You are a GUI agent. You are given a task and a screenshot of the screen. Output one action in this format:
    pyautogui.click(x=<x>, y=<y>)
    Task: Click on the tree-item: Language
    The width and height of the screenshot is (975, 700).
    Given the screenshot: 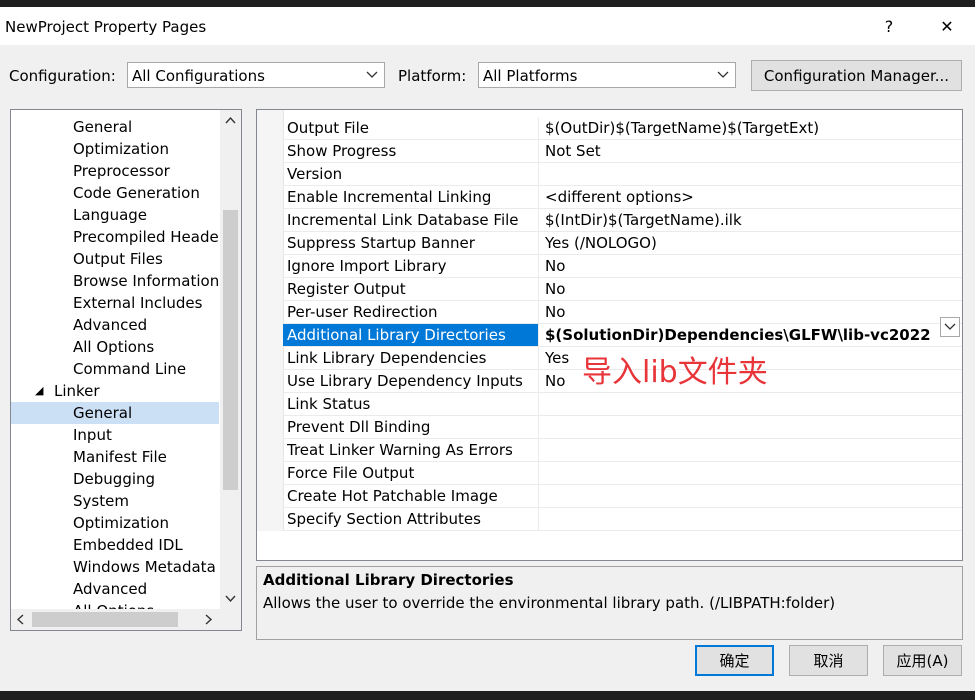 What is the action you would take?
    pyautogui.click(x=115, y=215)
    